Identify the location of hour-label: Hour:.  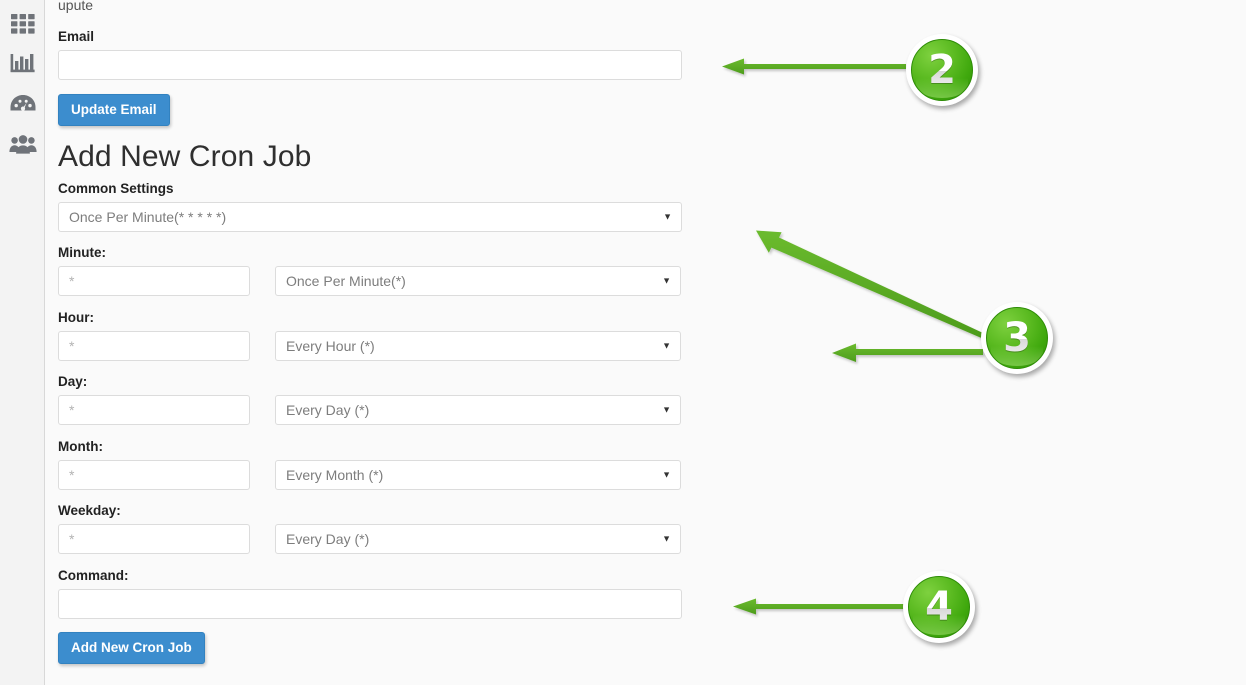
(76, 317).